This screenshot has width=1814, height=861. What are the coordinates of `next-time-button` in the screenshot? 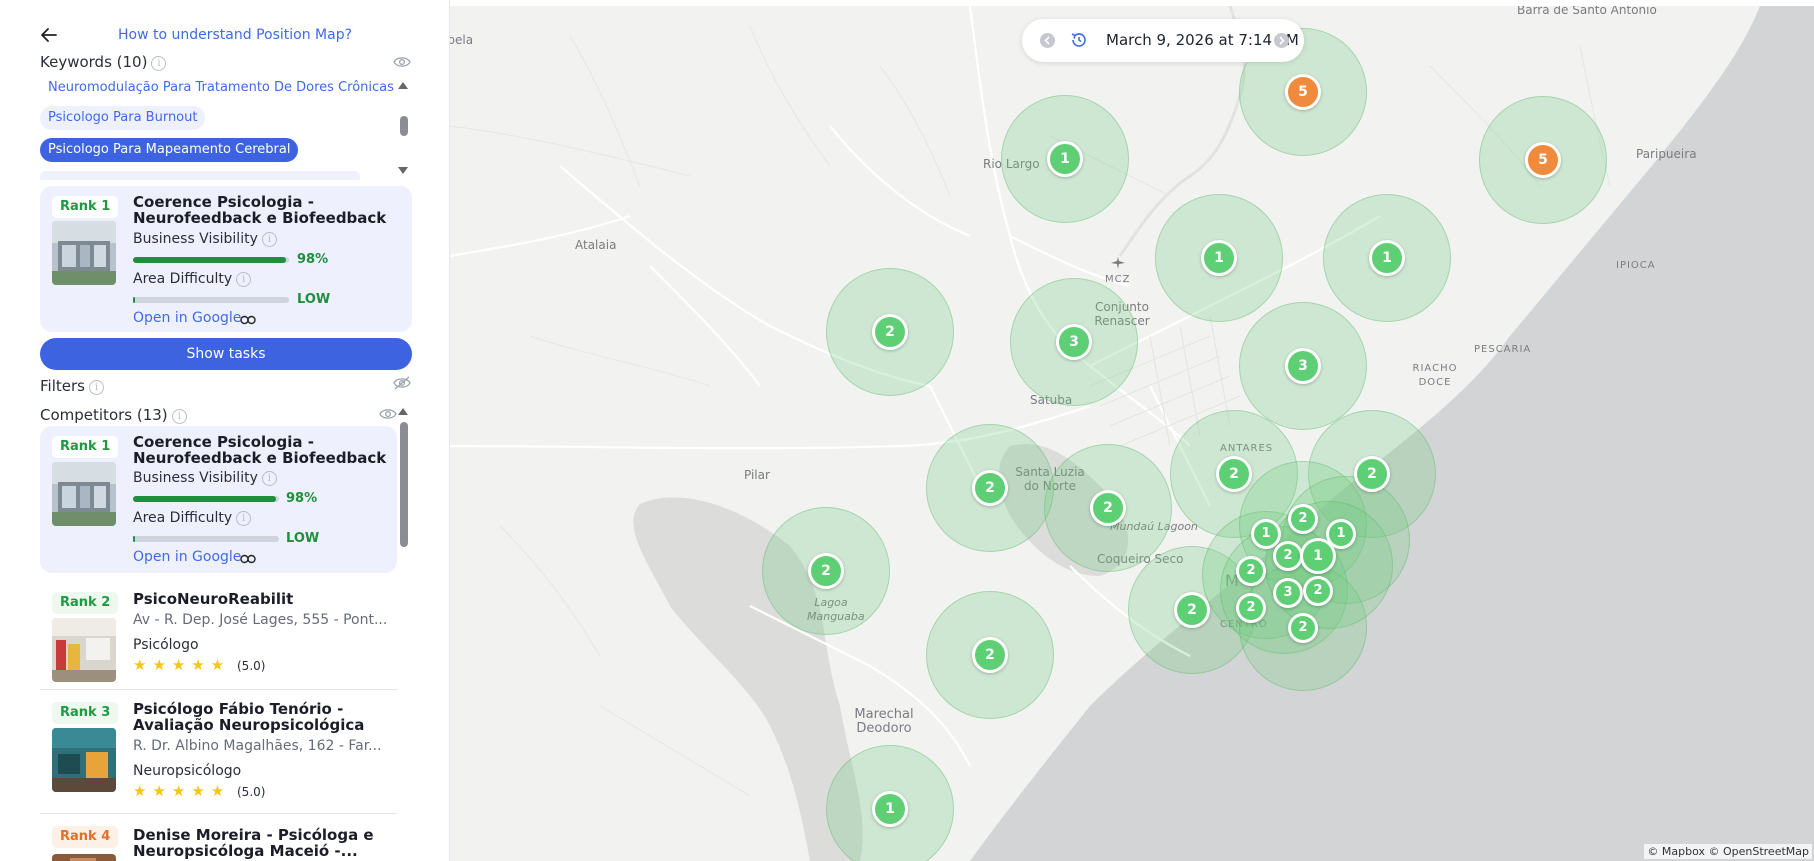 It's located at (1281, 40).